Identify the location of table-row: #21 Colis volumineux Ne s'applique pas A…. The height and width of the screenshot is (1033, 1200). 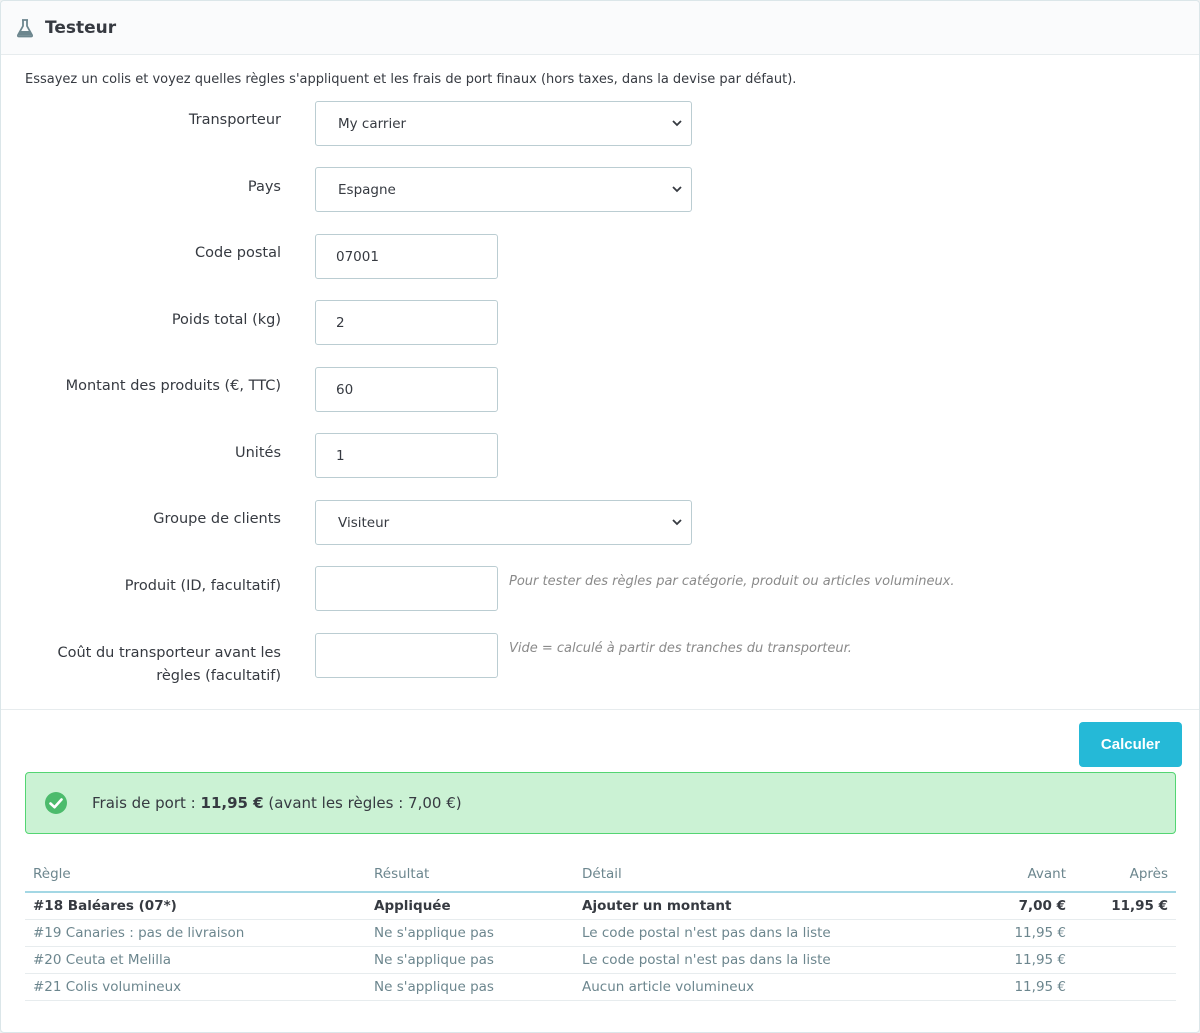
(600, 987).